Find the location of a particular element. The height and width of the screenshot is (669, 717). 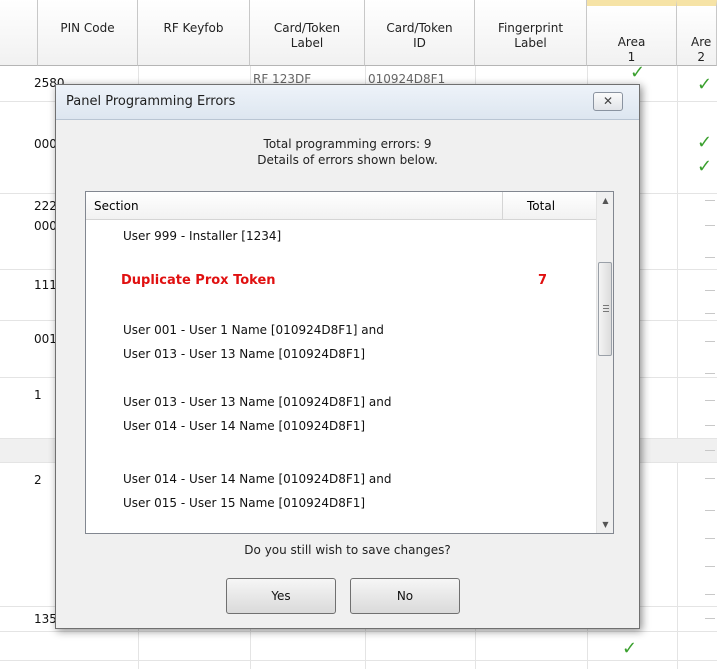

error-count-text: Total programming errors: 9 is located at coordinates (347, 144).